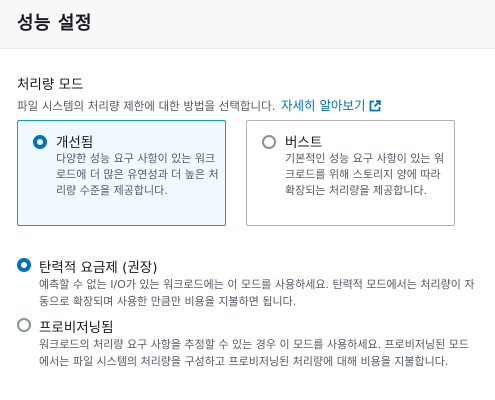 The height and width of the screenshot is (400, 495). What do you see at coordinates (247, 24) in the screenshot?
I see `header-bar: 성능 설정` at bounding box center [247, 24].